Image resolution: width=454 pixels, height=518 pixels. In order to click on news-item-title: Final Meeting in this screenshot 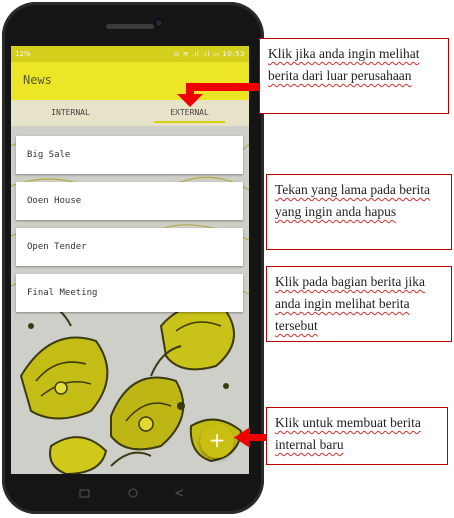, I will do `click(62, 293)`.